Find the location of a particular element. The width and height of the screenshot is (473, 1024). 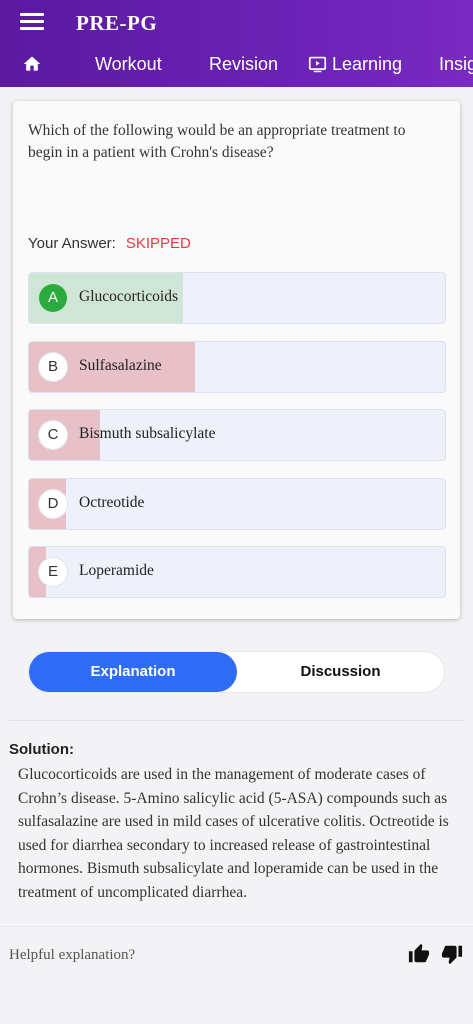

tab-explanation: Explanation is located at coordinates (133, 672).